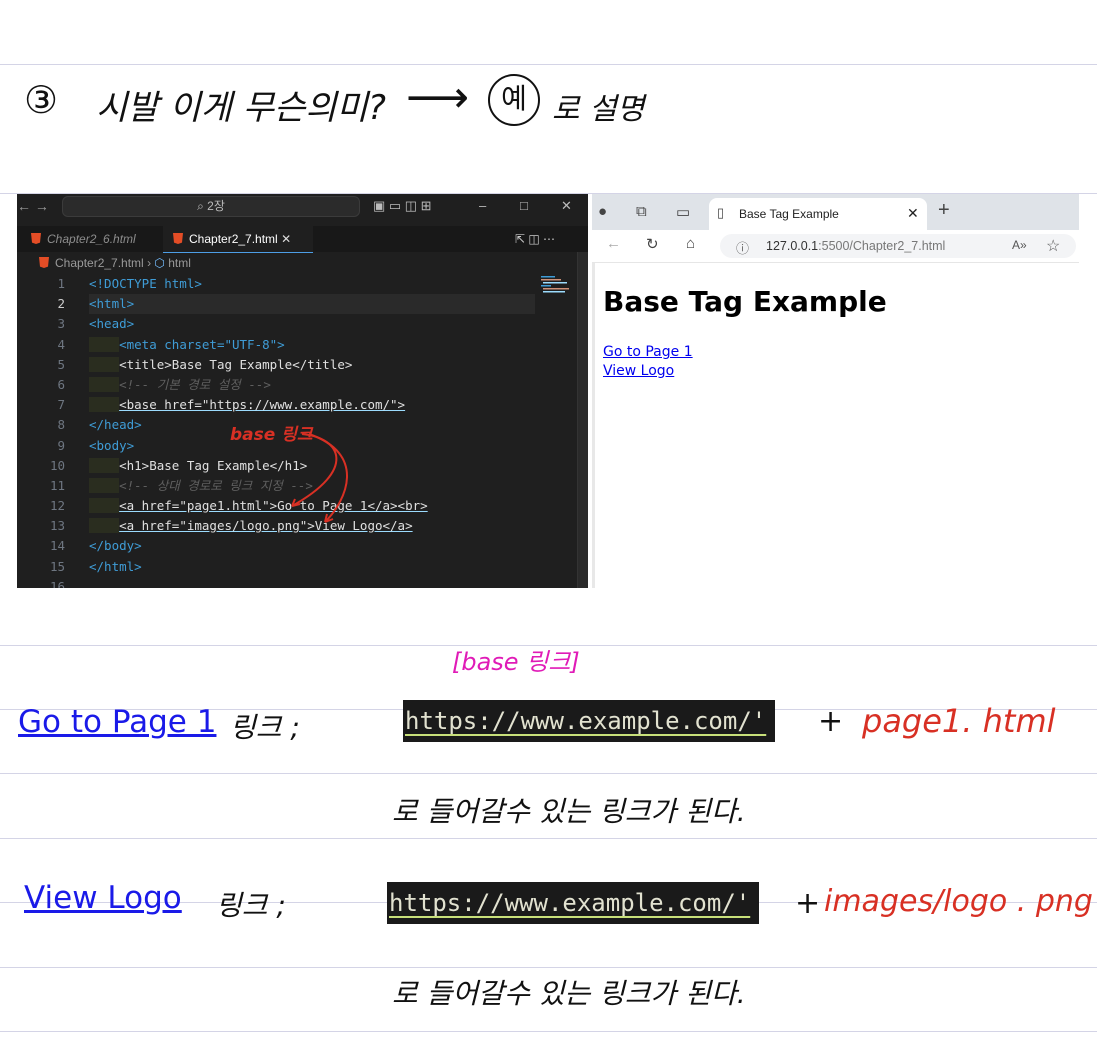 This screenshot has height=1049, width=1097. I want to click on code-text: </head>, so click(115, 425).